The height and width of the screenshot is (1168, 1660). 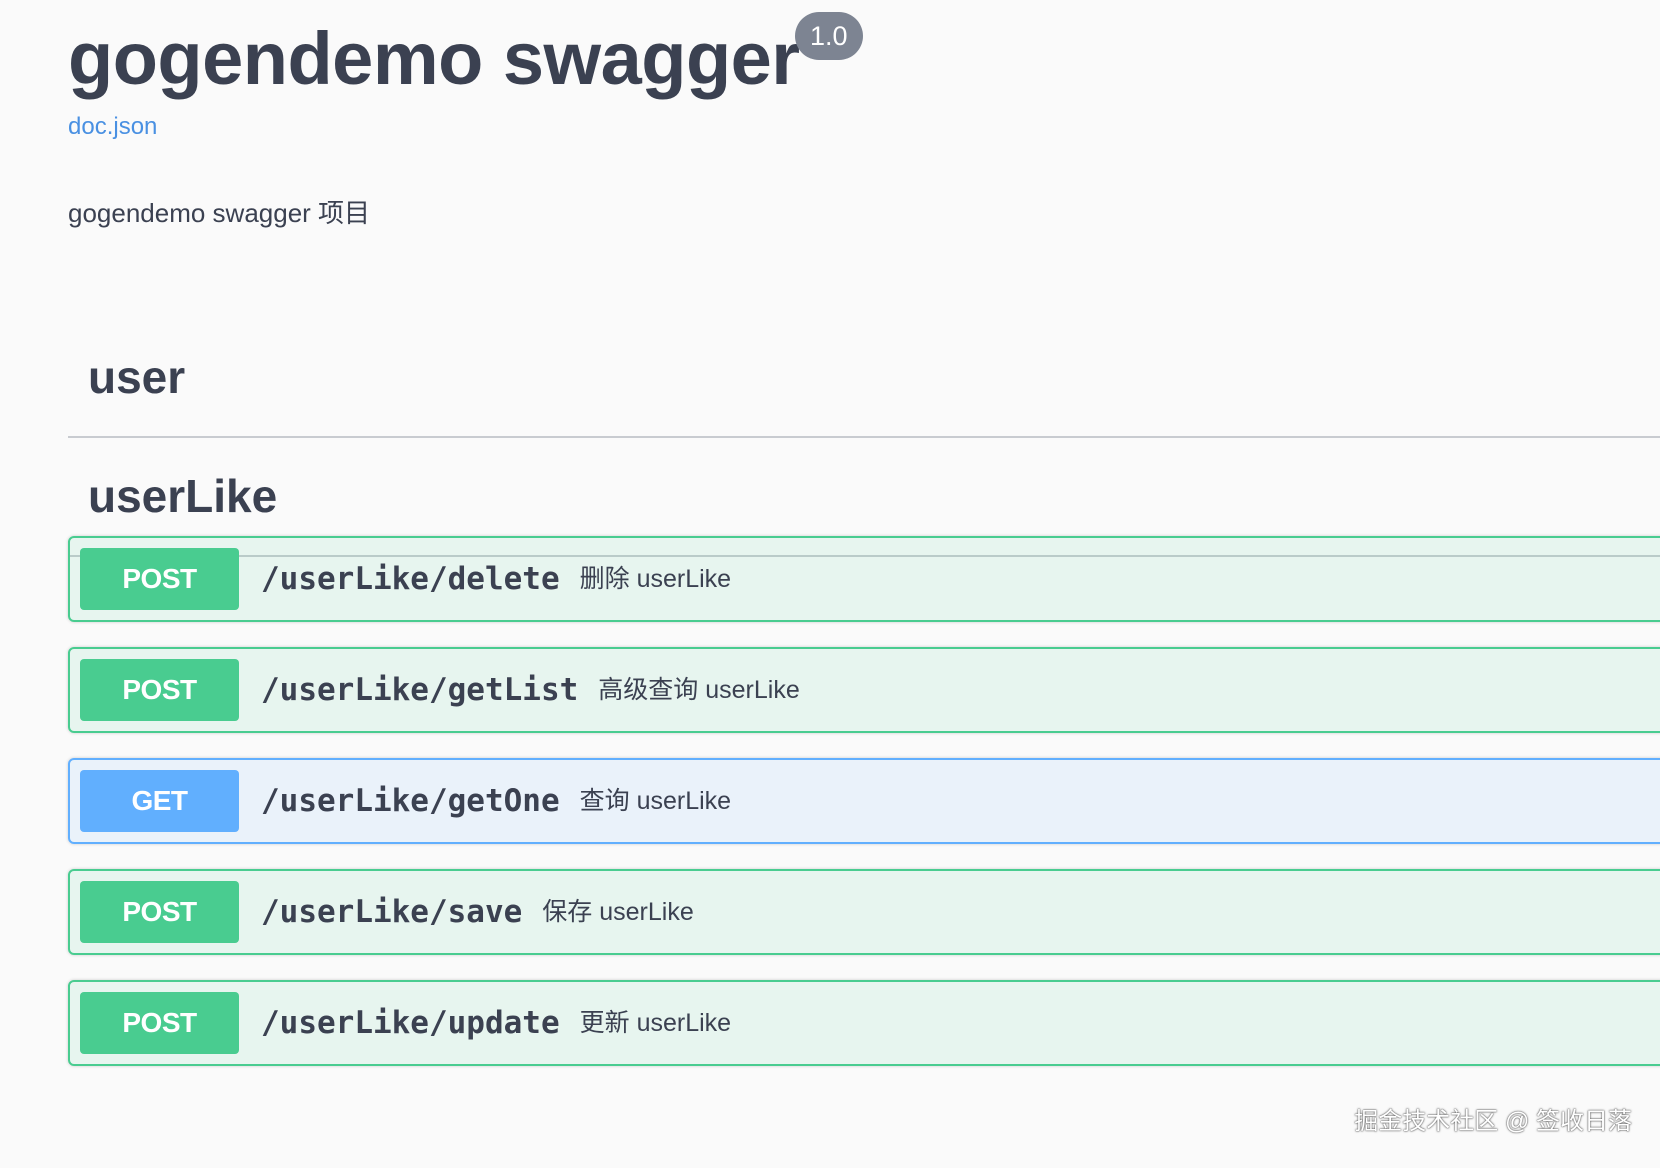 I want to click on operation-summary: 删除 userLike, so click(x=655, y=579).